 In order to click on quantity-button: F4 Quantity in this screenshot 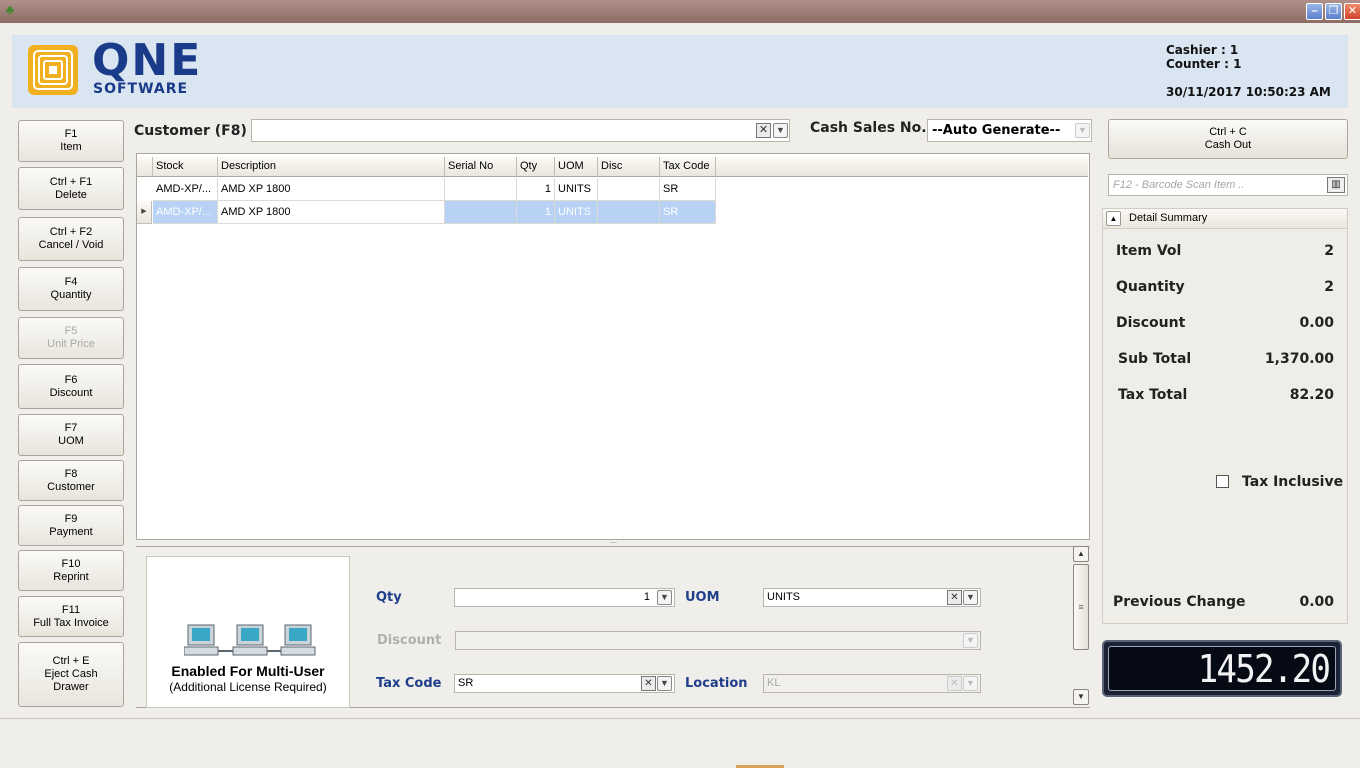, I will do `click(71, 289)`.